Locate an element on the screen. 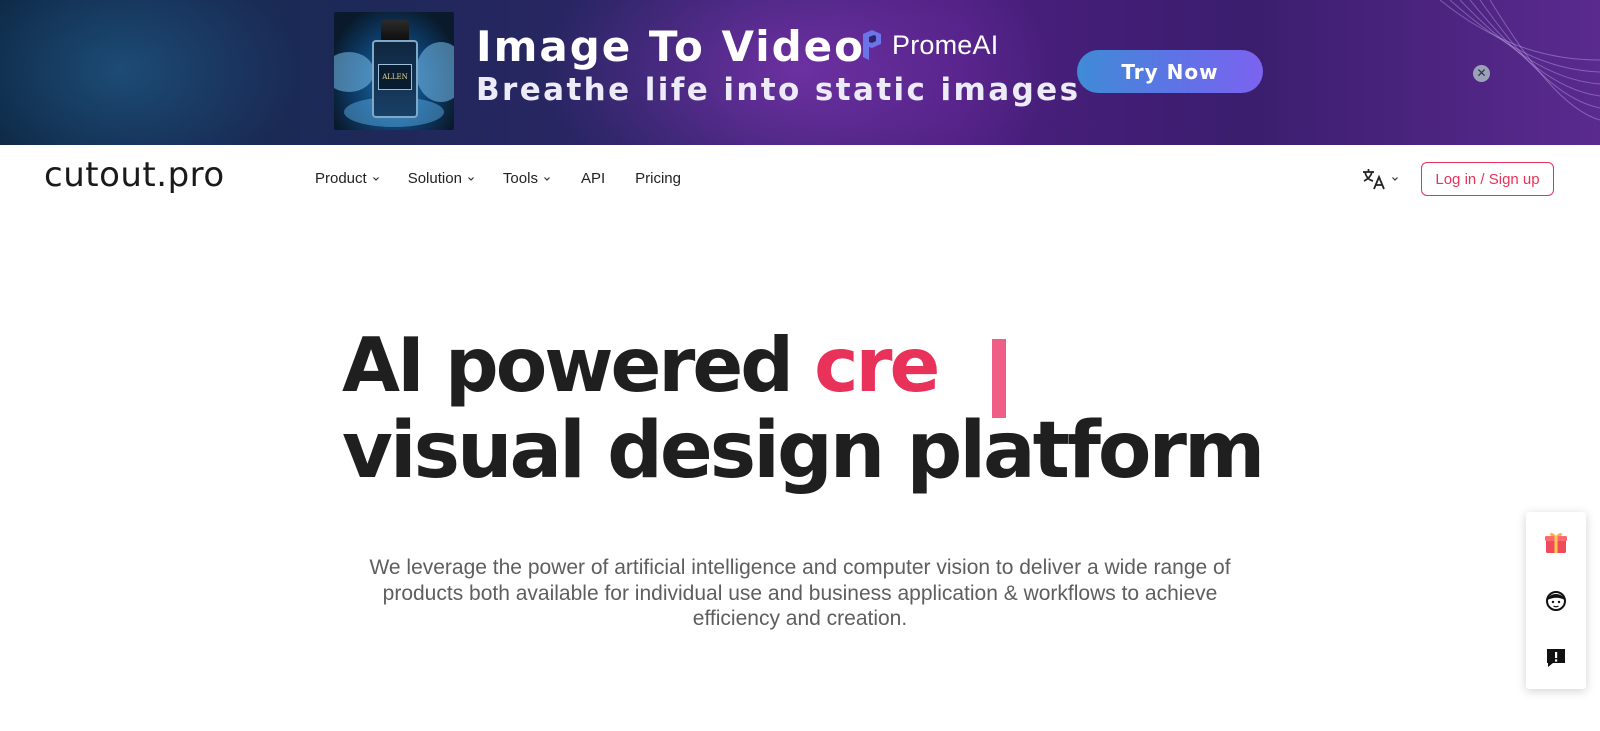  feedback-icon is located at coordinates (1556, 658).